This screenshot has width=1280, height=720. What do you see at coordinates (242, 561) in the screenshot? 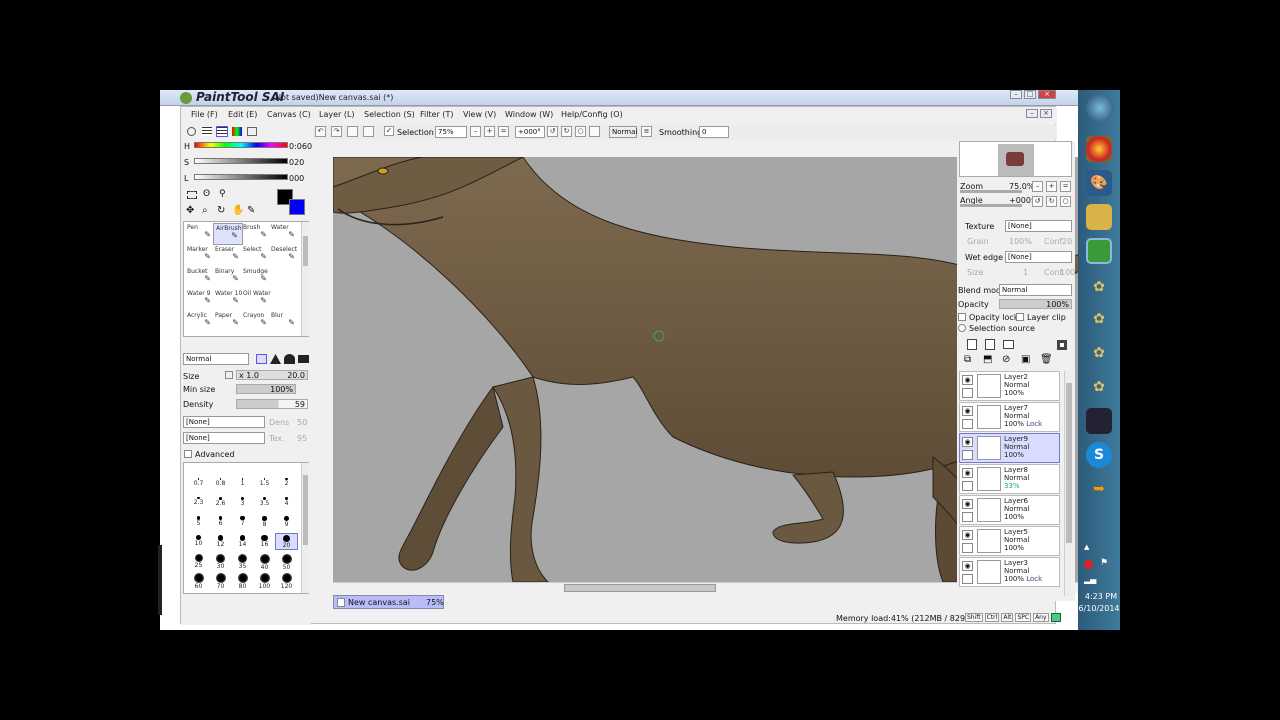
I see `brush-size-option: 35` at bounding box center [242, 561].